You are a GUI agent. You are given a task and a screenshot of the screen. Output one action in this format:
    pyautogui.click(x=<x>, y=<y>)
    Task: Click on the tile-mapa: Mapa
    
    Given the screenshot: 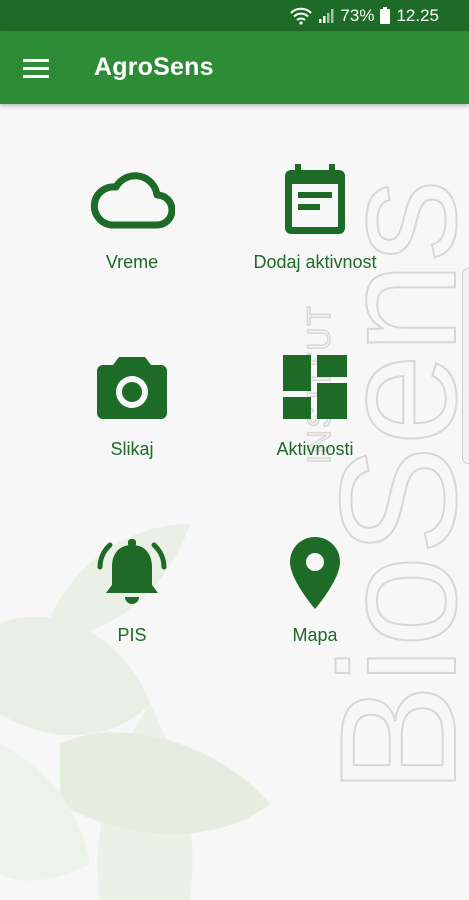 What is the action you would take?
    pyautogui.click(x=315, y=603)
    